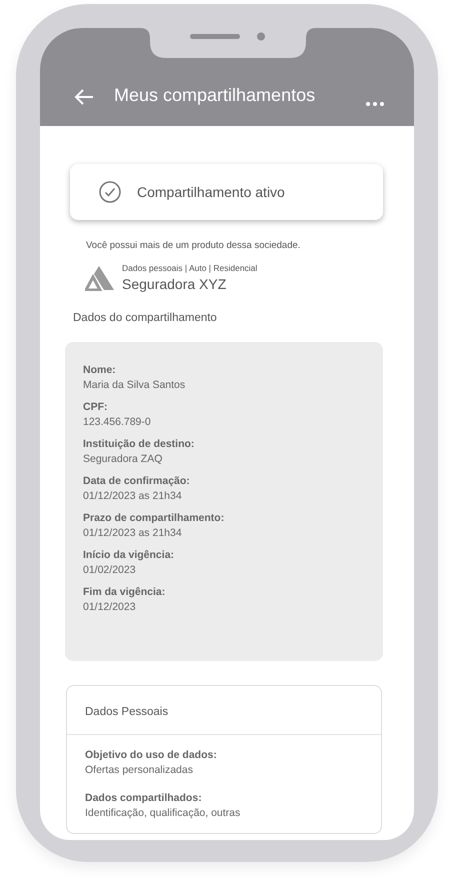  Describe the element at coordinates (110, 570) in the screenshot. I see `field-value: 01/02/2023` at that location.